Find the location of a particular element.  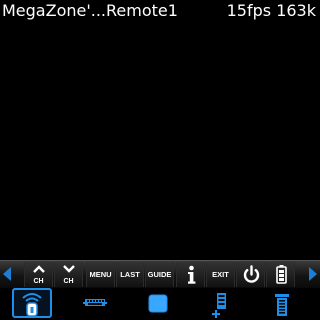

tab-screen is located at coordinates (158, 304).